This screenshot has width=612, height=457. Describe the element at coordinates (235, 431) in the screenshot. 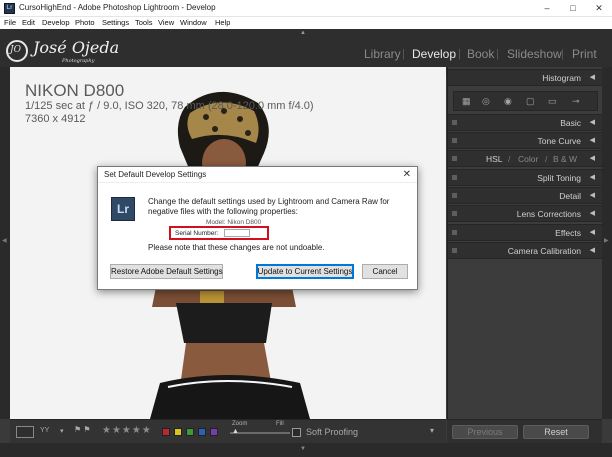

I see `zoom-slider-thumb: ▲` at that location.